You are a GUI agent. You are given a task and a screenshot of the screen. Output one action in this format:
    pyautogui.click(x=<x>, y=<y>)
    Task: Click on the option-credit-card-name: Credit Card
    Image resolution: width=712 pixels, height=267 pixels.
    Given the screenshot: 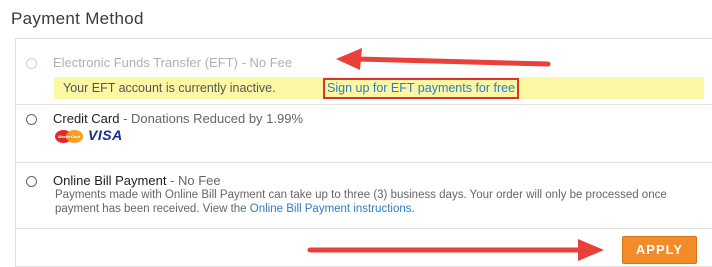 What is the action you would take?
    pyautogui.click(x=86, y=118)
    